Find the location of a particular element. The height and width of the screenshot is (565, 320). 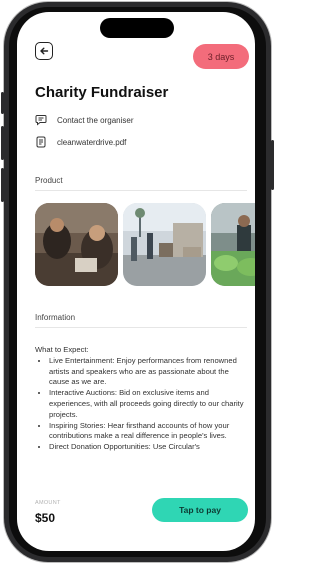

back-button is located at coordinates (44, 51).